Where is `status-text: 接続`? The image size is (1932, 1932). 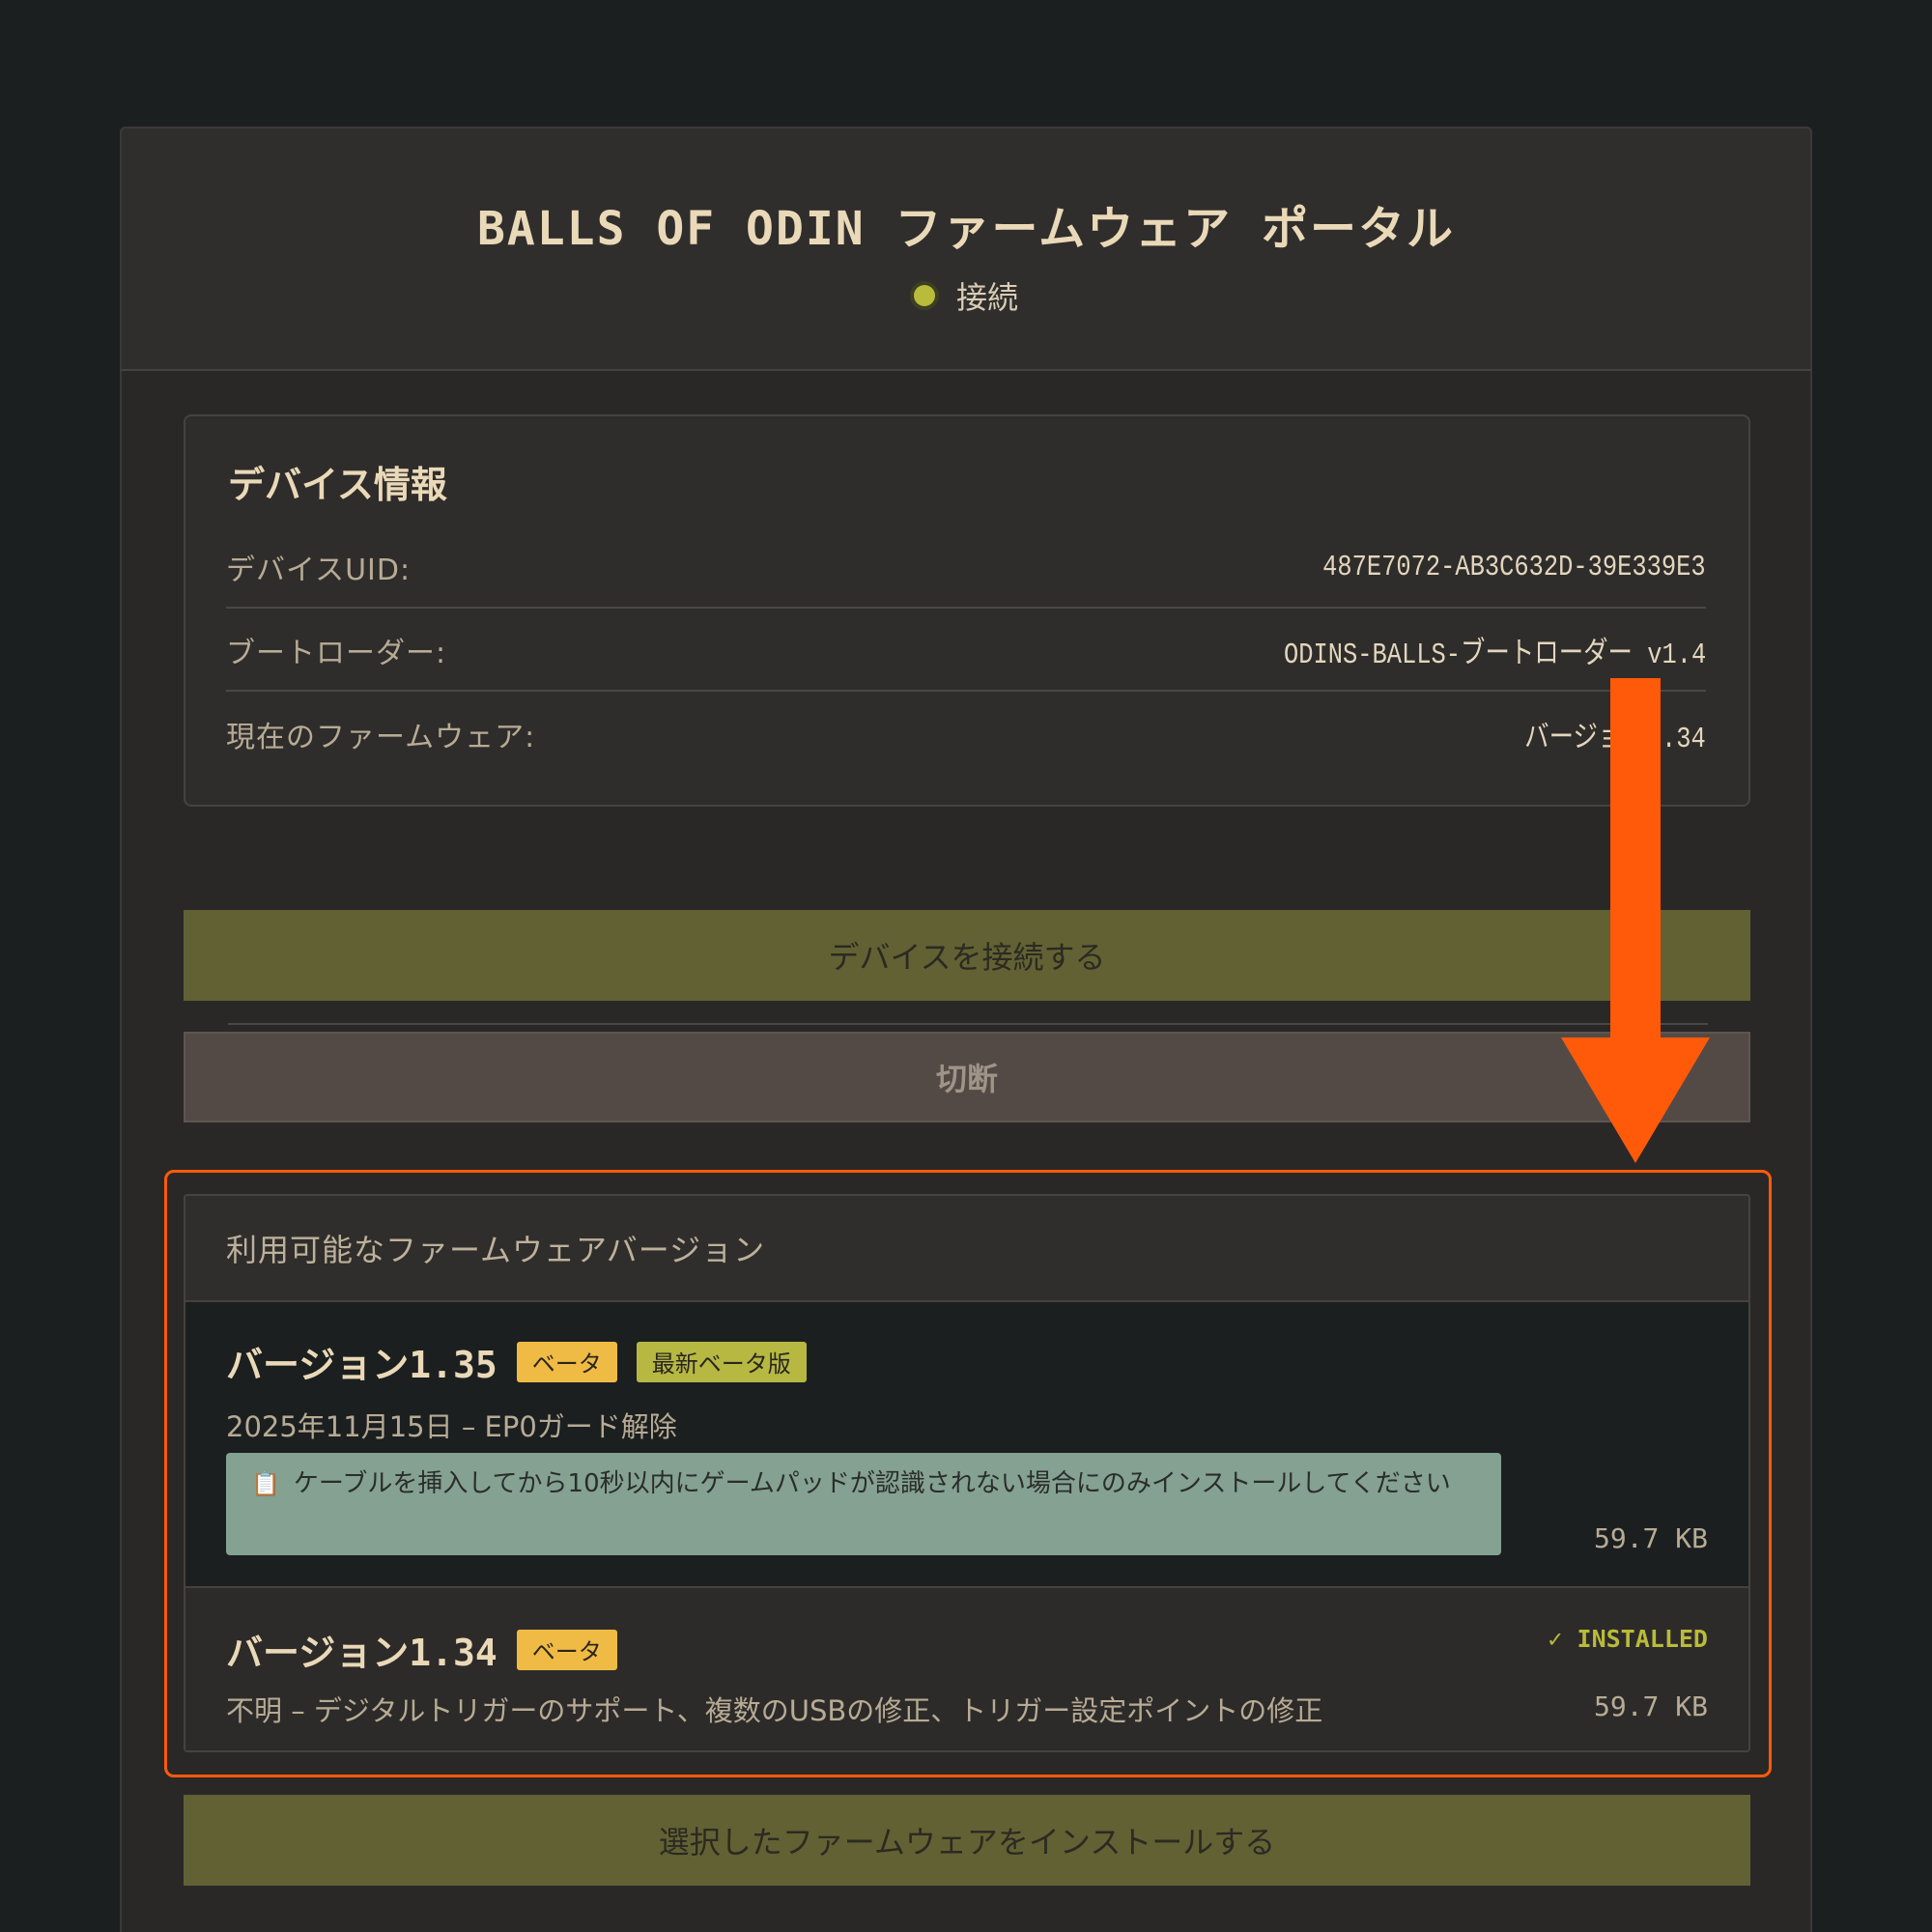 status-text: 接続 is located at coordinates (986, 297).